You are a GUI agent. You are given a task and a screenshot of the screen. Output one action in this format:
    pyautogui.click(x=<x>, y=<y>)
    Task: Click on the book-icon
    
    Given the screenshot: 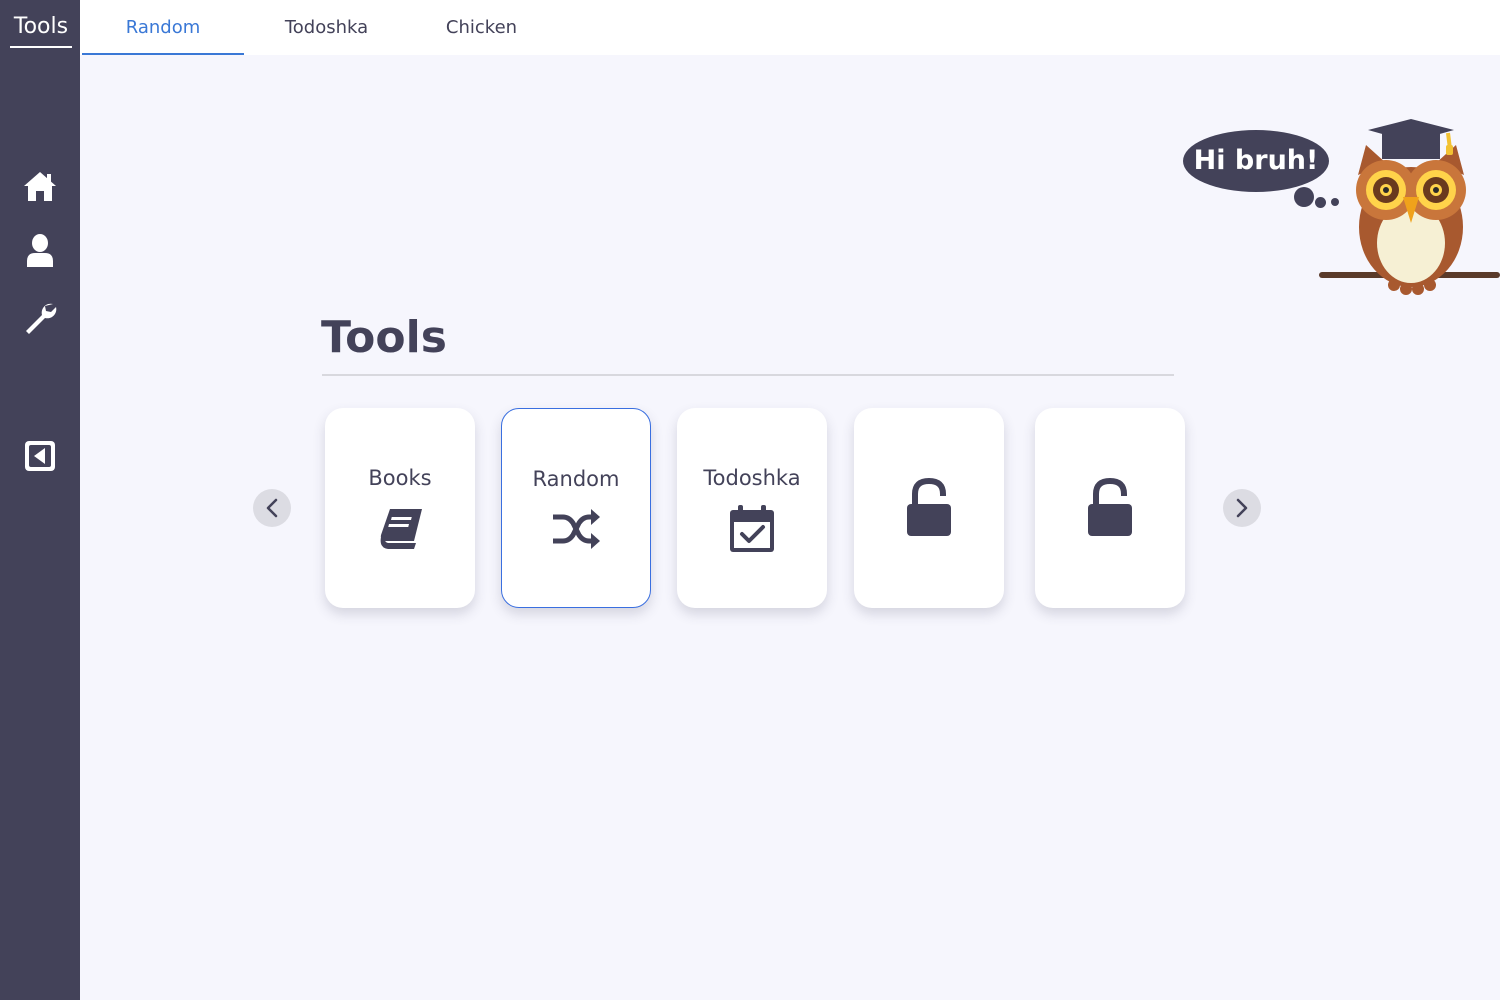 What is the action you would take?
    pyautogui.click(x=401, y=529)
    